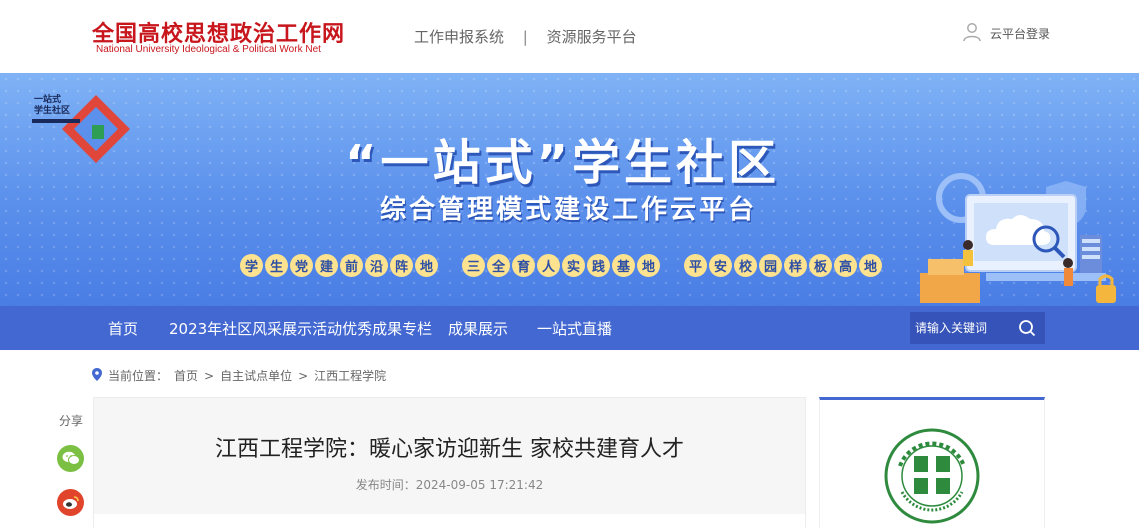 The image size is (1139, 528). I want to click on user-icon, so click(972, 33).